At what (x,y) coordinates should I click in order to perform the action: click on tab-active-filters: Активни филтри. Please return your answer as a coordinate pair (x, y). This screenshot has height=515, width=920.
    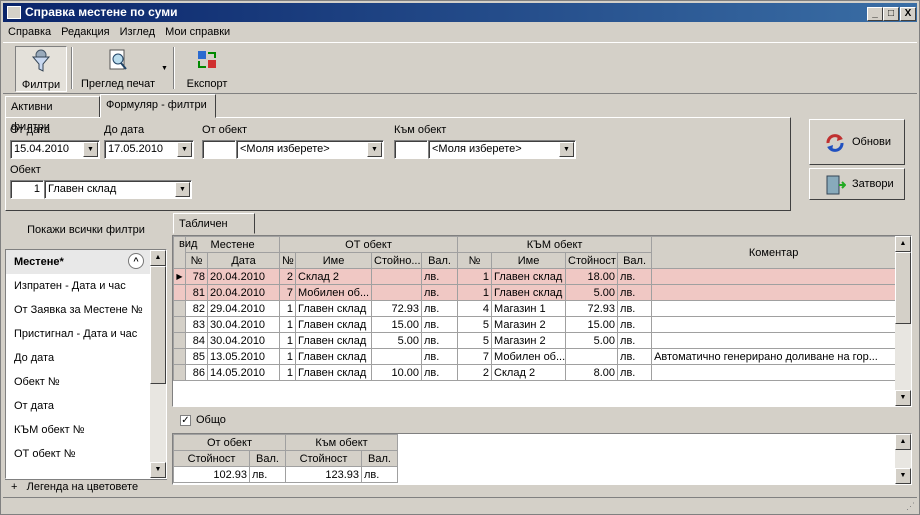
    Looking at the image, I should click on (52, 114).